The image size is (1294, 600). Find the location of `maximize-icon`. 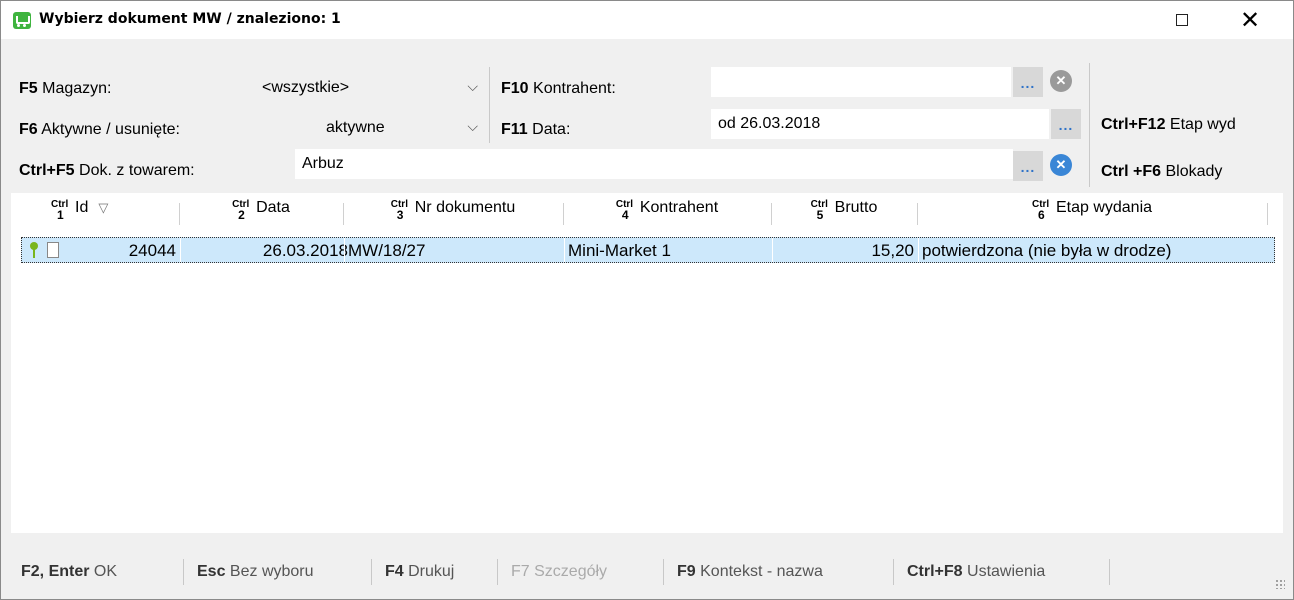

maximize-icon is located at coordinates (1182, 20).